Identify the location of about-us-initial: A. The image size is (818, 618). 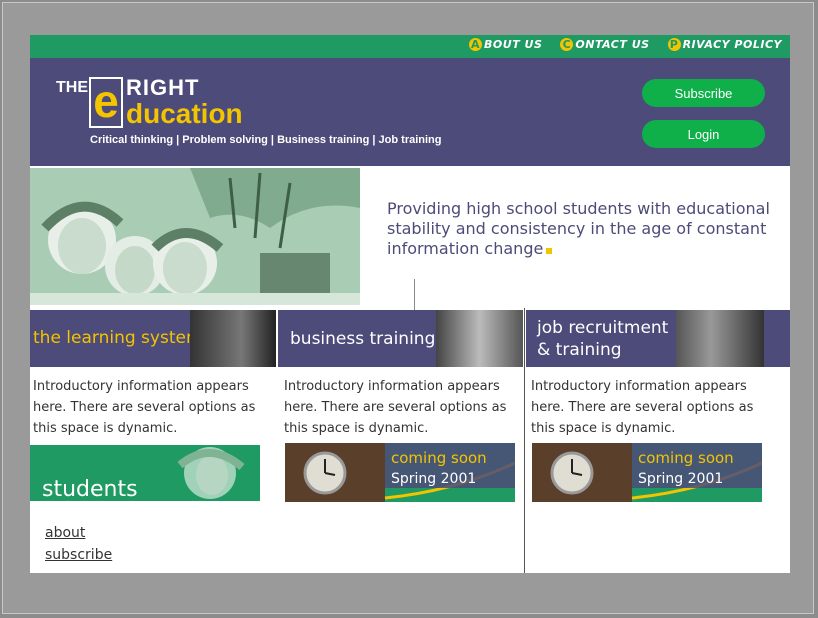
(476, 44).